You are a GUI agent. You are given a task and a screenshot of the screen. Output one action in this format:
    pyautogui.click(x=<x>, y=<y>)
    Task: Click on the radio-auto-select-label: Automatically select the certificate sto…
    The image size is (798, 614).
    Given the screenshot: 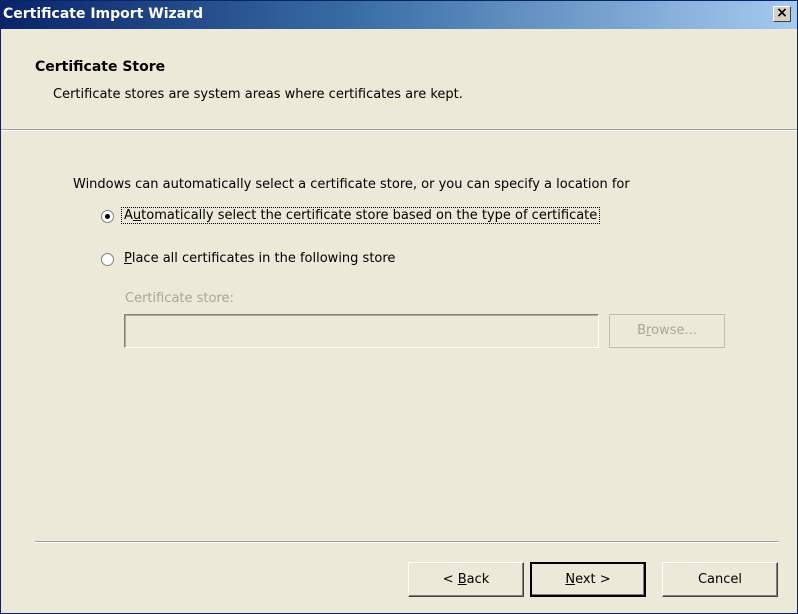 What is the action you would take?
    pyautogui.click(x=361, y=215)
    